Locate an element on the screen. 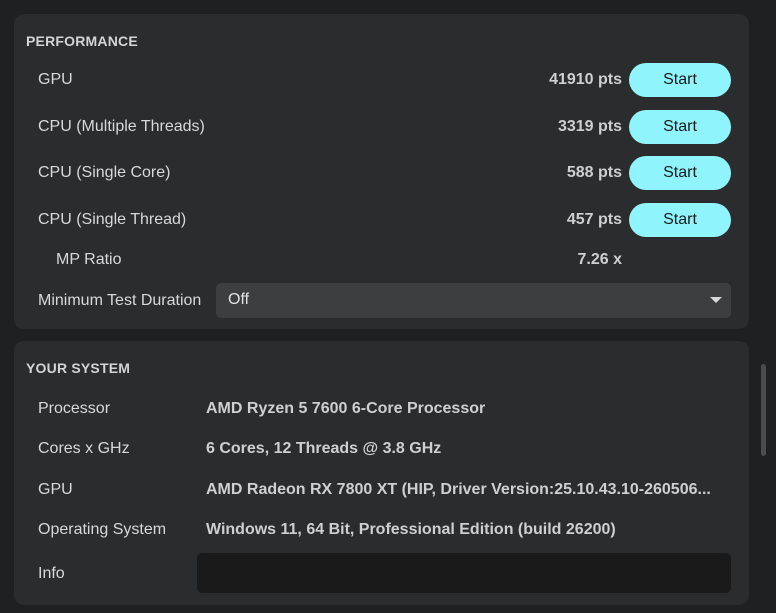 The image size is (776, 613). cpu-multi-label: CPU (Multiple Threads) is located at coordinates (121, 126).